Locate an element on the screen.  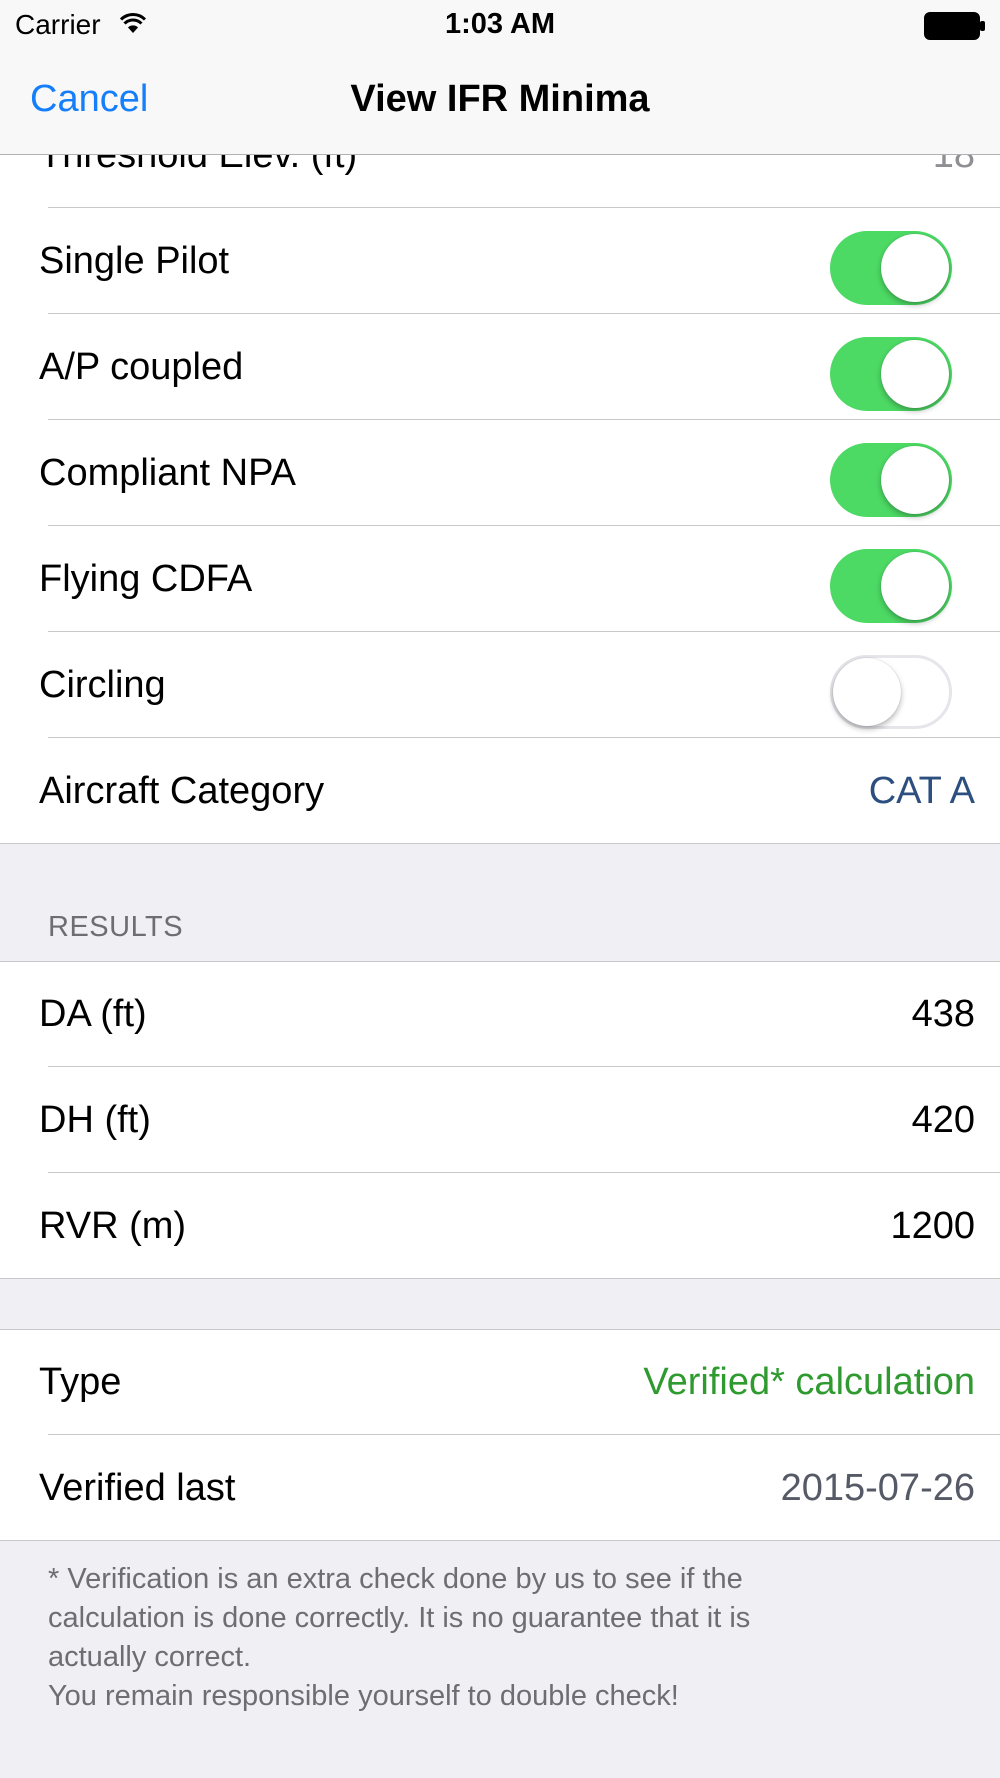
single-pilot-switch is located at coordinates (891, 268).